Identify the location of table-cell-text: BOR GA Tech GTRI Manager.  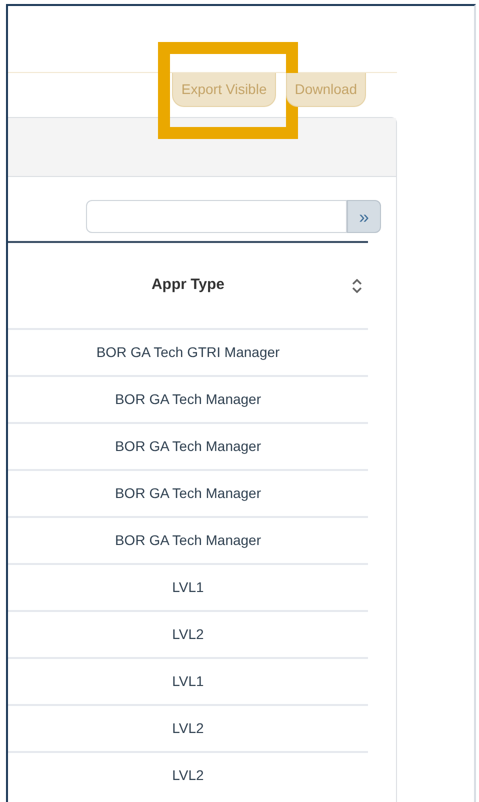
(188, 352).